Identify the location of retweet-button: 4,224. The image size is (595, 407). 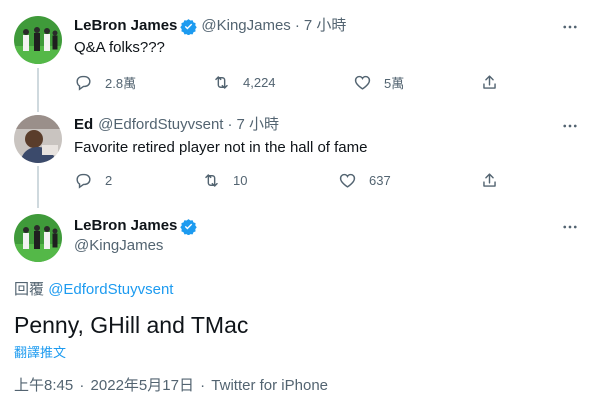
(244, 82).